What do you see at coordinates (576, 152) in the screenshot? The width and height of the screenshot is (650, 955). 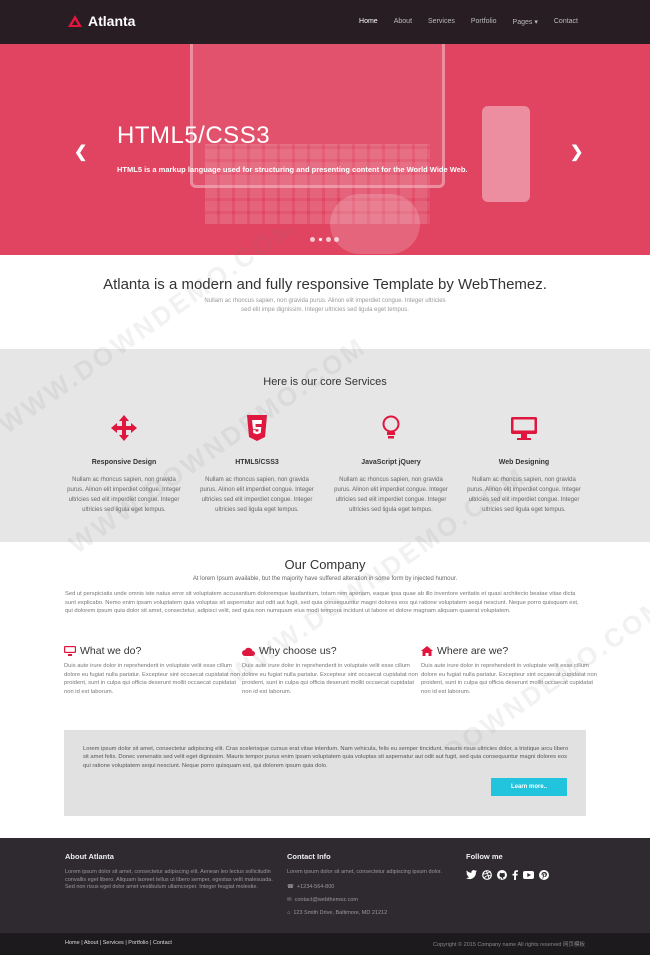 I see `next-slide-icon: ❯` at bounding box center [576, 152].